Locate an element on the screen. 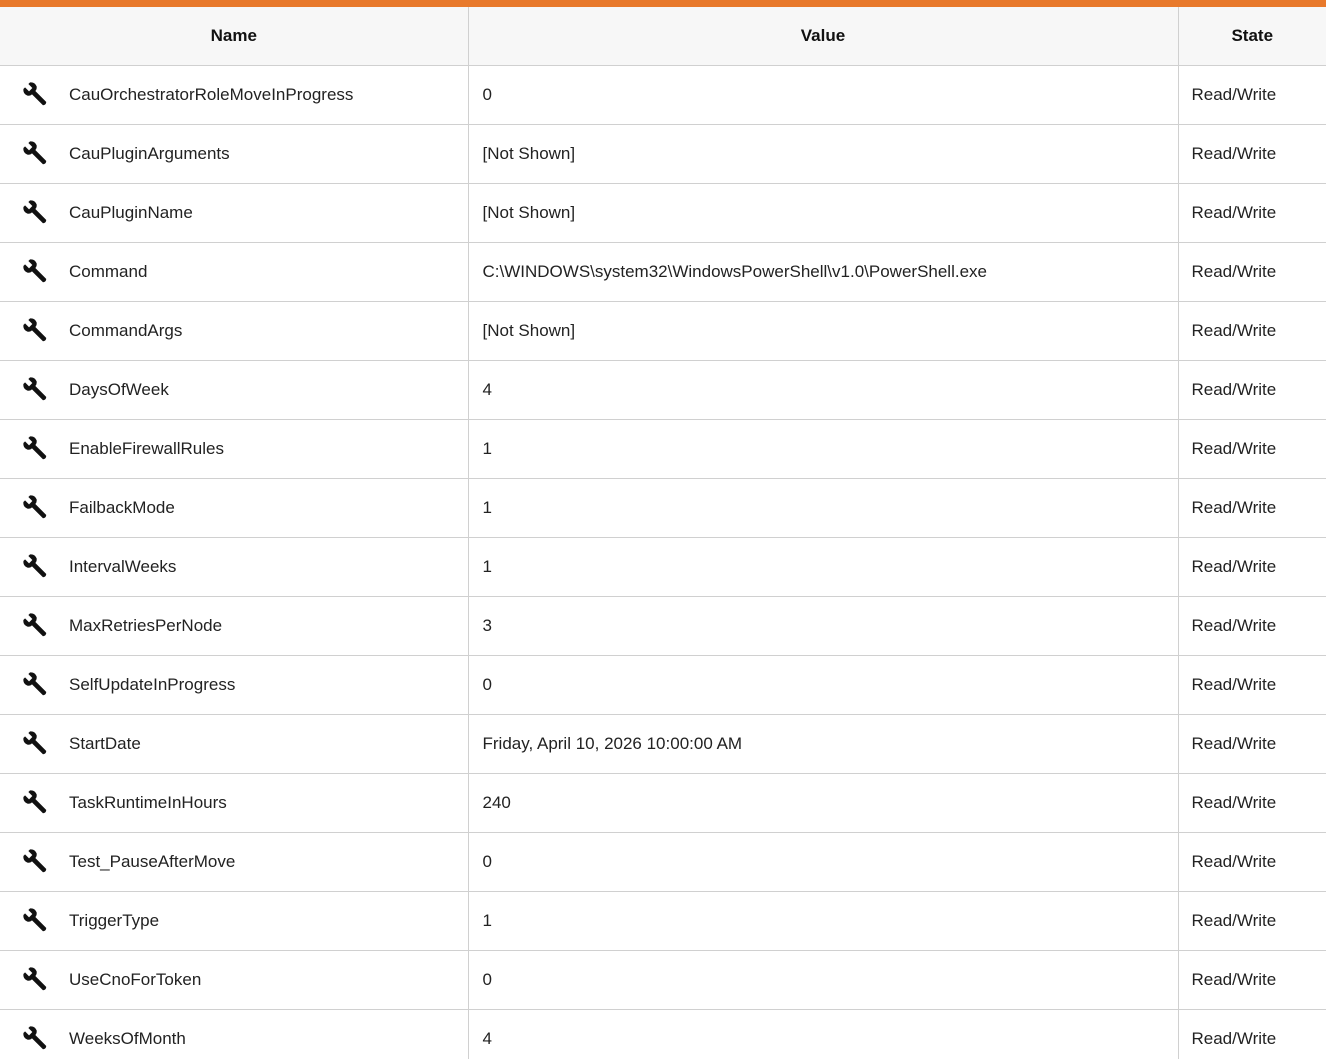 The height and width of the screenshot is (1059, 1326). property-name: DaysOfWeek is located at coordinates (119, 389).